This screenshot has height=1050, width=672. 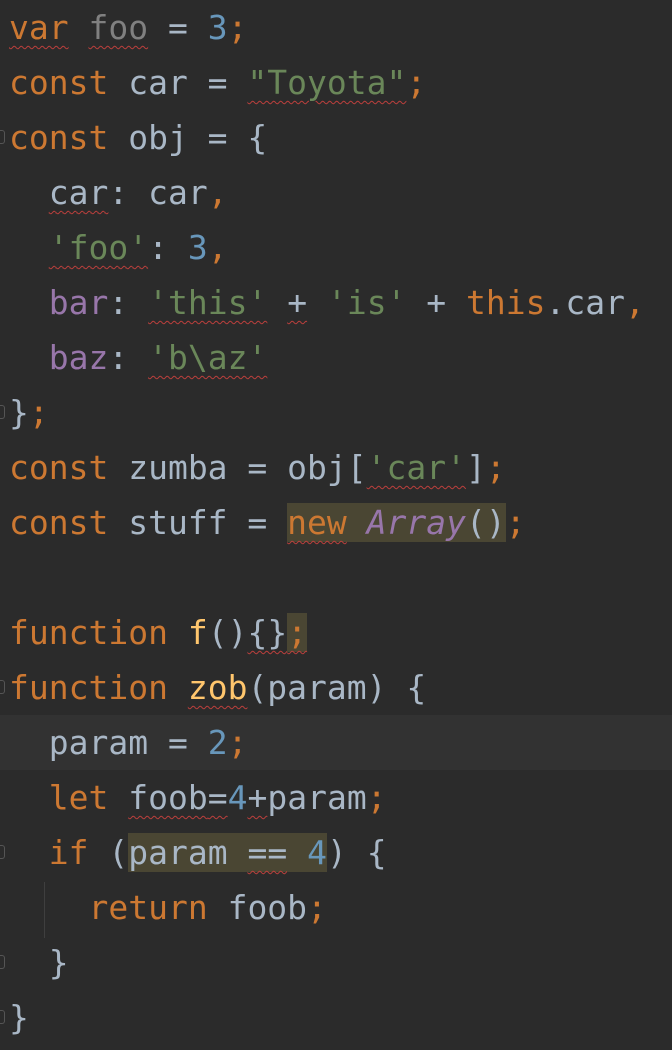 I want to click on code-token: zumba = obj[, so click(x=237, y=467).